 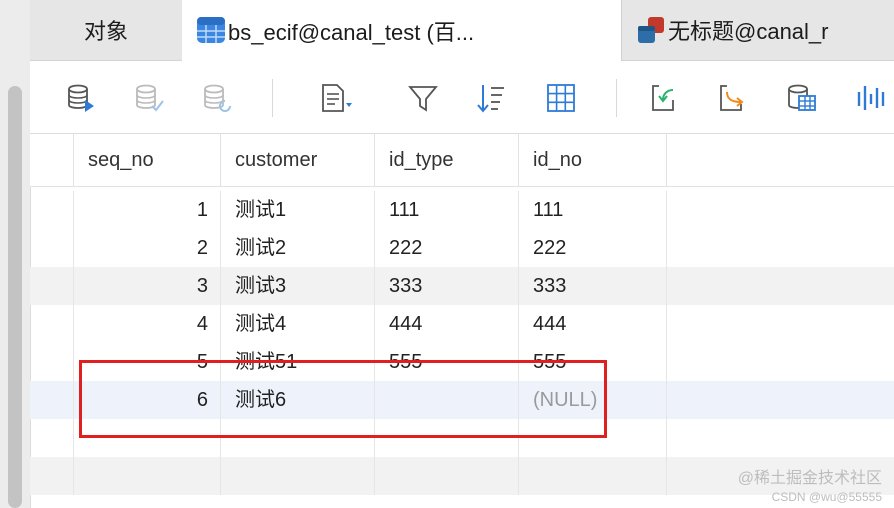 I want to click on cell-id-no: 111, so click(x=593, y=210).